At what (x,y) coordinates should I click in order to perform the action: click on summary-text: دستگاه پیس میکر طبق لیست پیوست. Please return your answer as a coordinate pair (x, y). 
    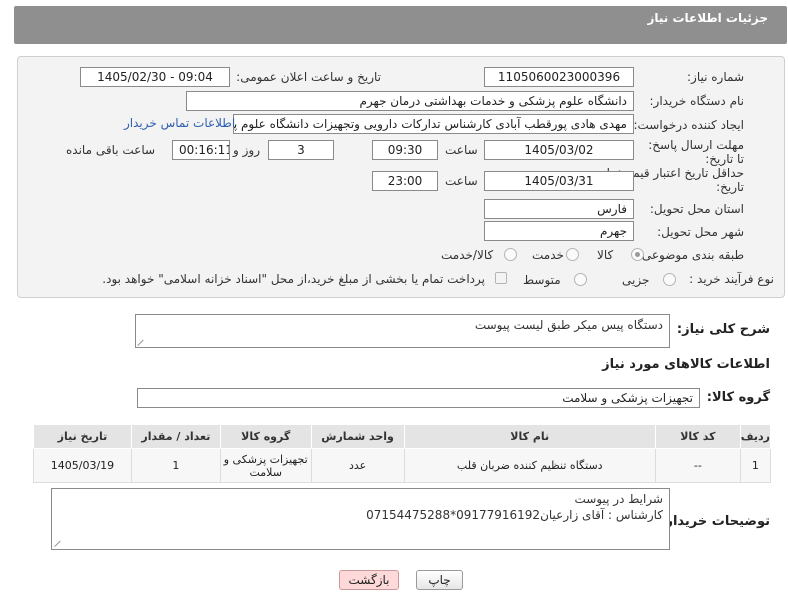
    Looking at the image, I should click on (568, 325).